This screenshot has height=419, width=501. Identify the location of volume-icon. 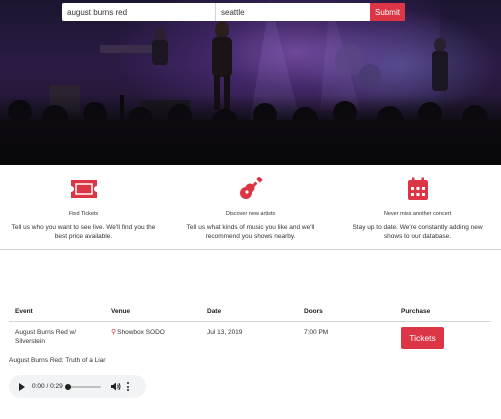
(116, 386).